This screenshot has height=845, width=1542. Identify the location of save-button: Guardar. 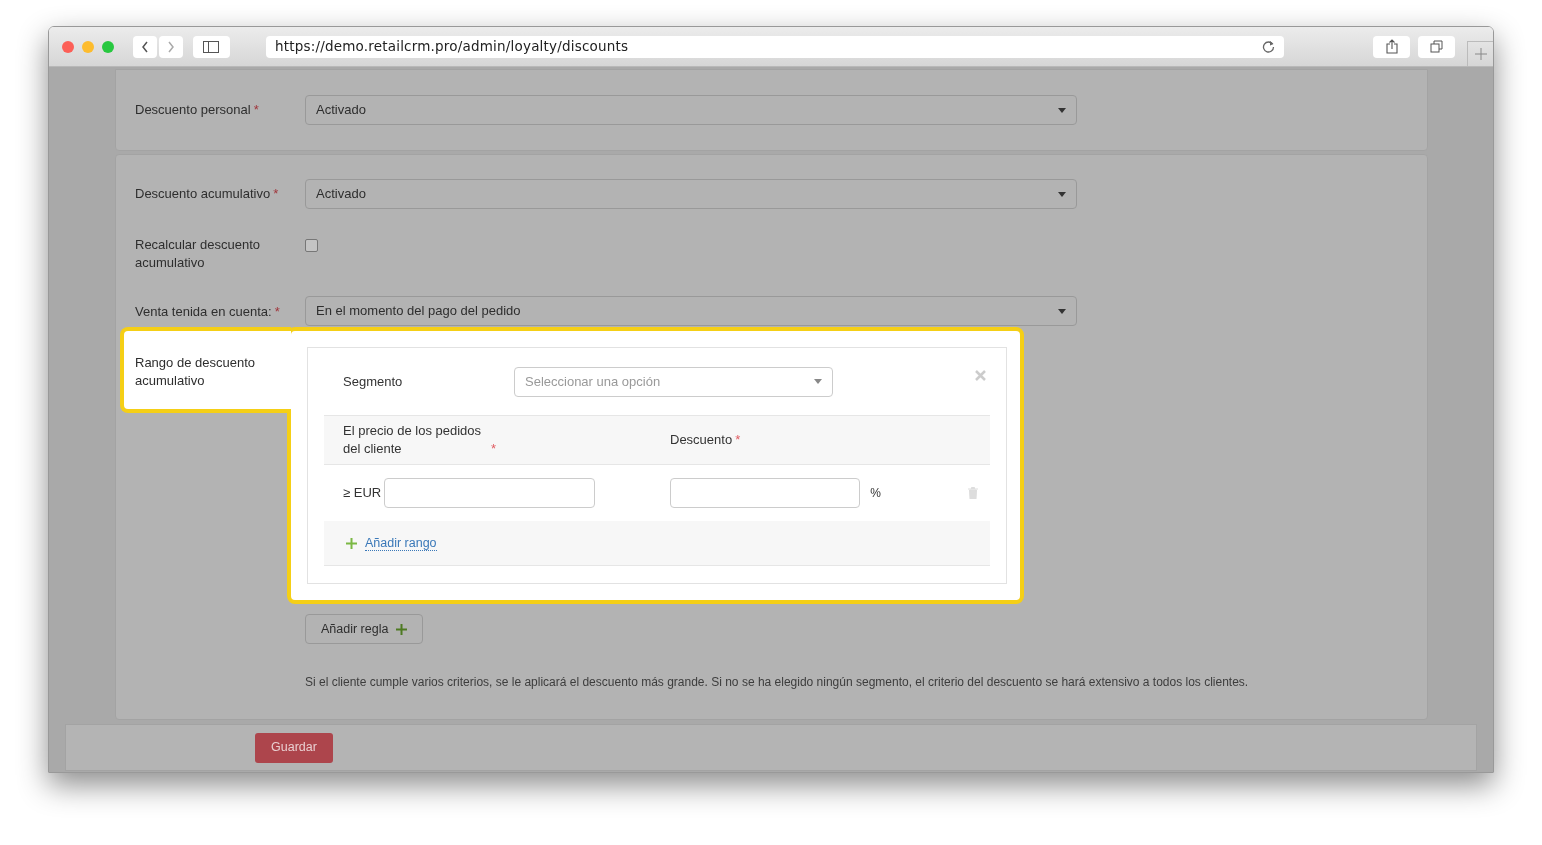
(294, 747).